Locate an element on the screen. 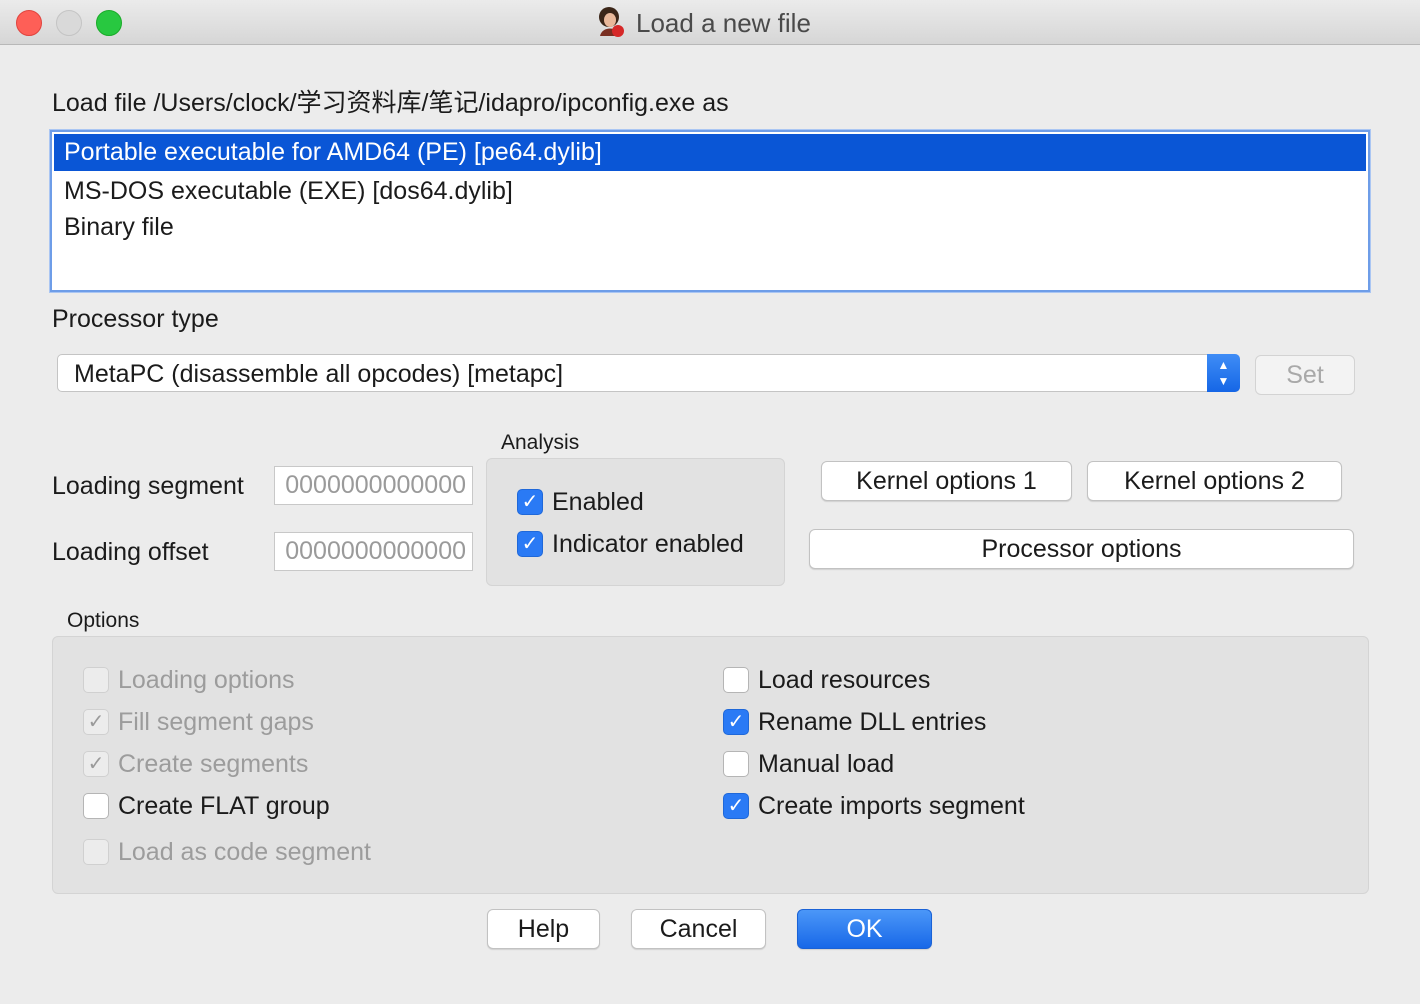 This screenshot has height=1004, width=1420. analysis-enabled-checkbox: ✓ is located at coordinates (530, 502).